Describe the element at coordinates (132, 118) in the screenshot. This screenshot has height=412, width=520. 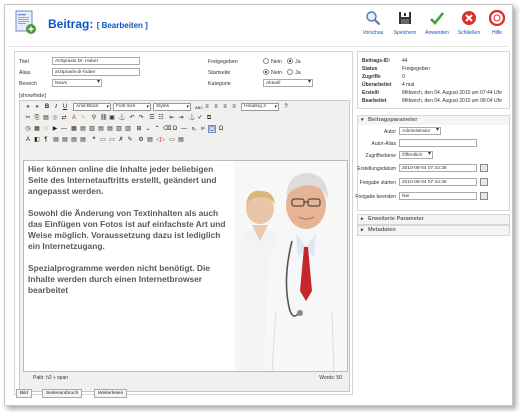
I see `undo-icon: ↶` at that location.